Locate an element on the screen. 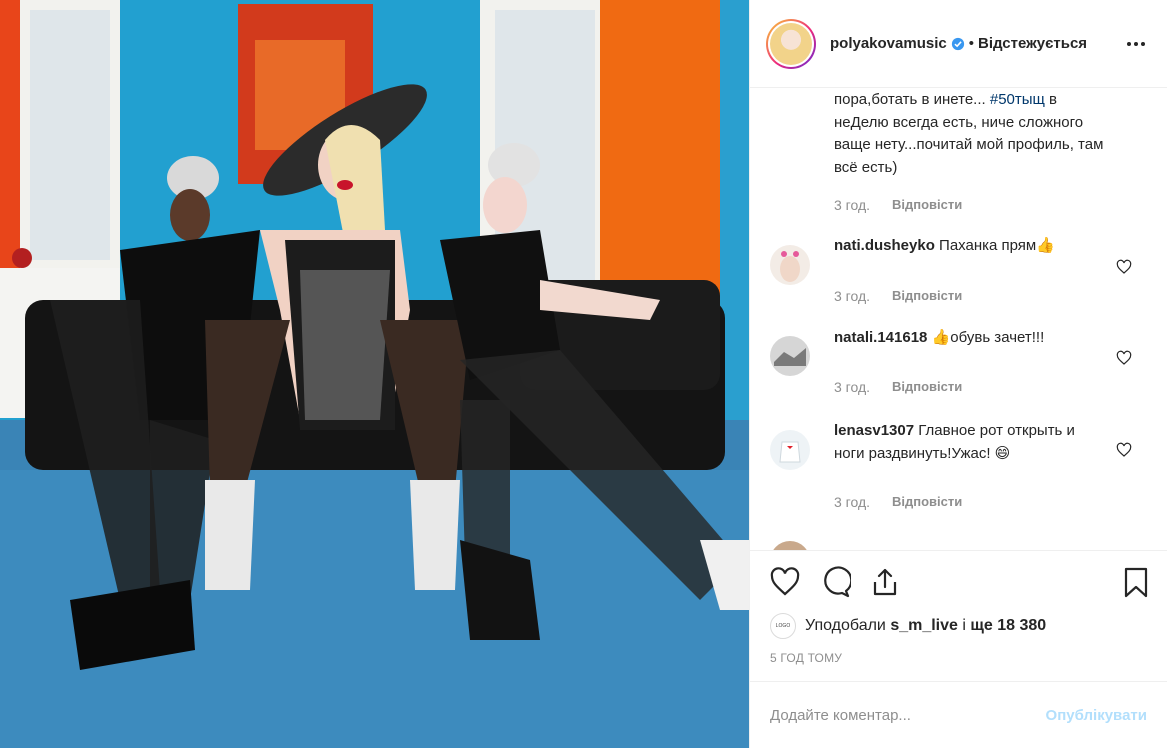  post-header: polyakovamusic • Відстежується is located at coordinates (958, 44).